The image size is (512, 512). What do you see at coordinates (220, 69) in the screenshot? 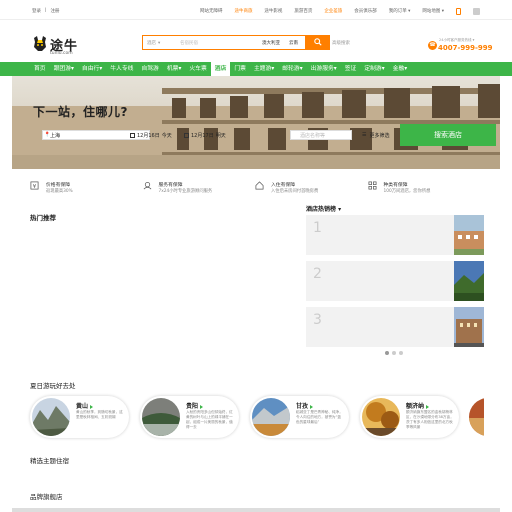
I see `nav-item-hotel: 酒店` at bounding box center [220, 69].